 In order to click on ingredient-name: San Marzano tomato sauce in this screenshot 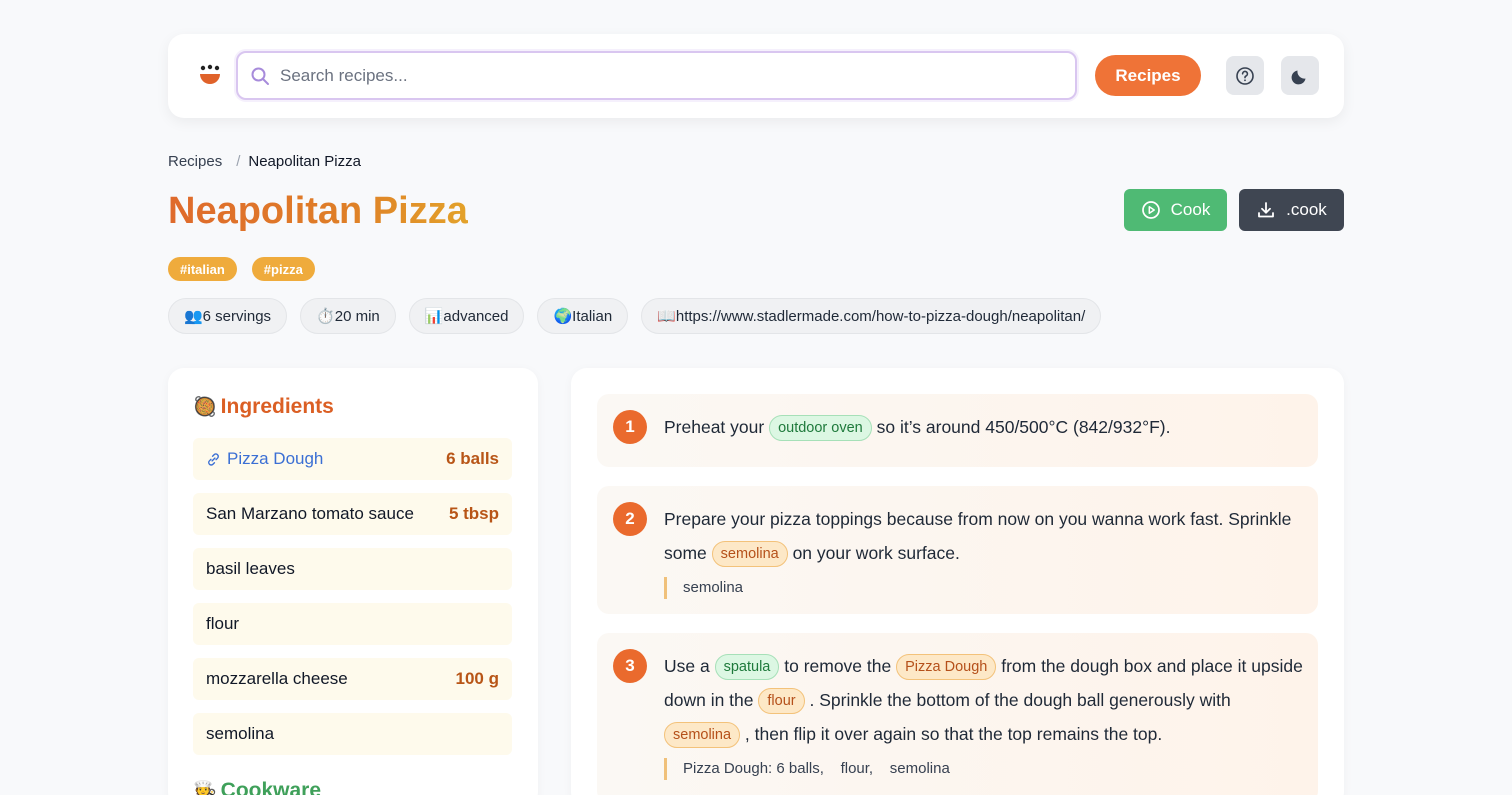, I will do `click(310, 513)`.